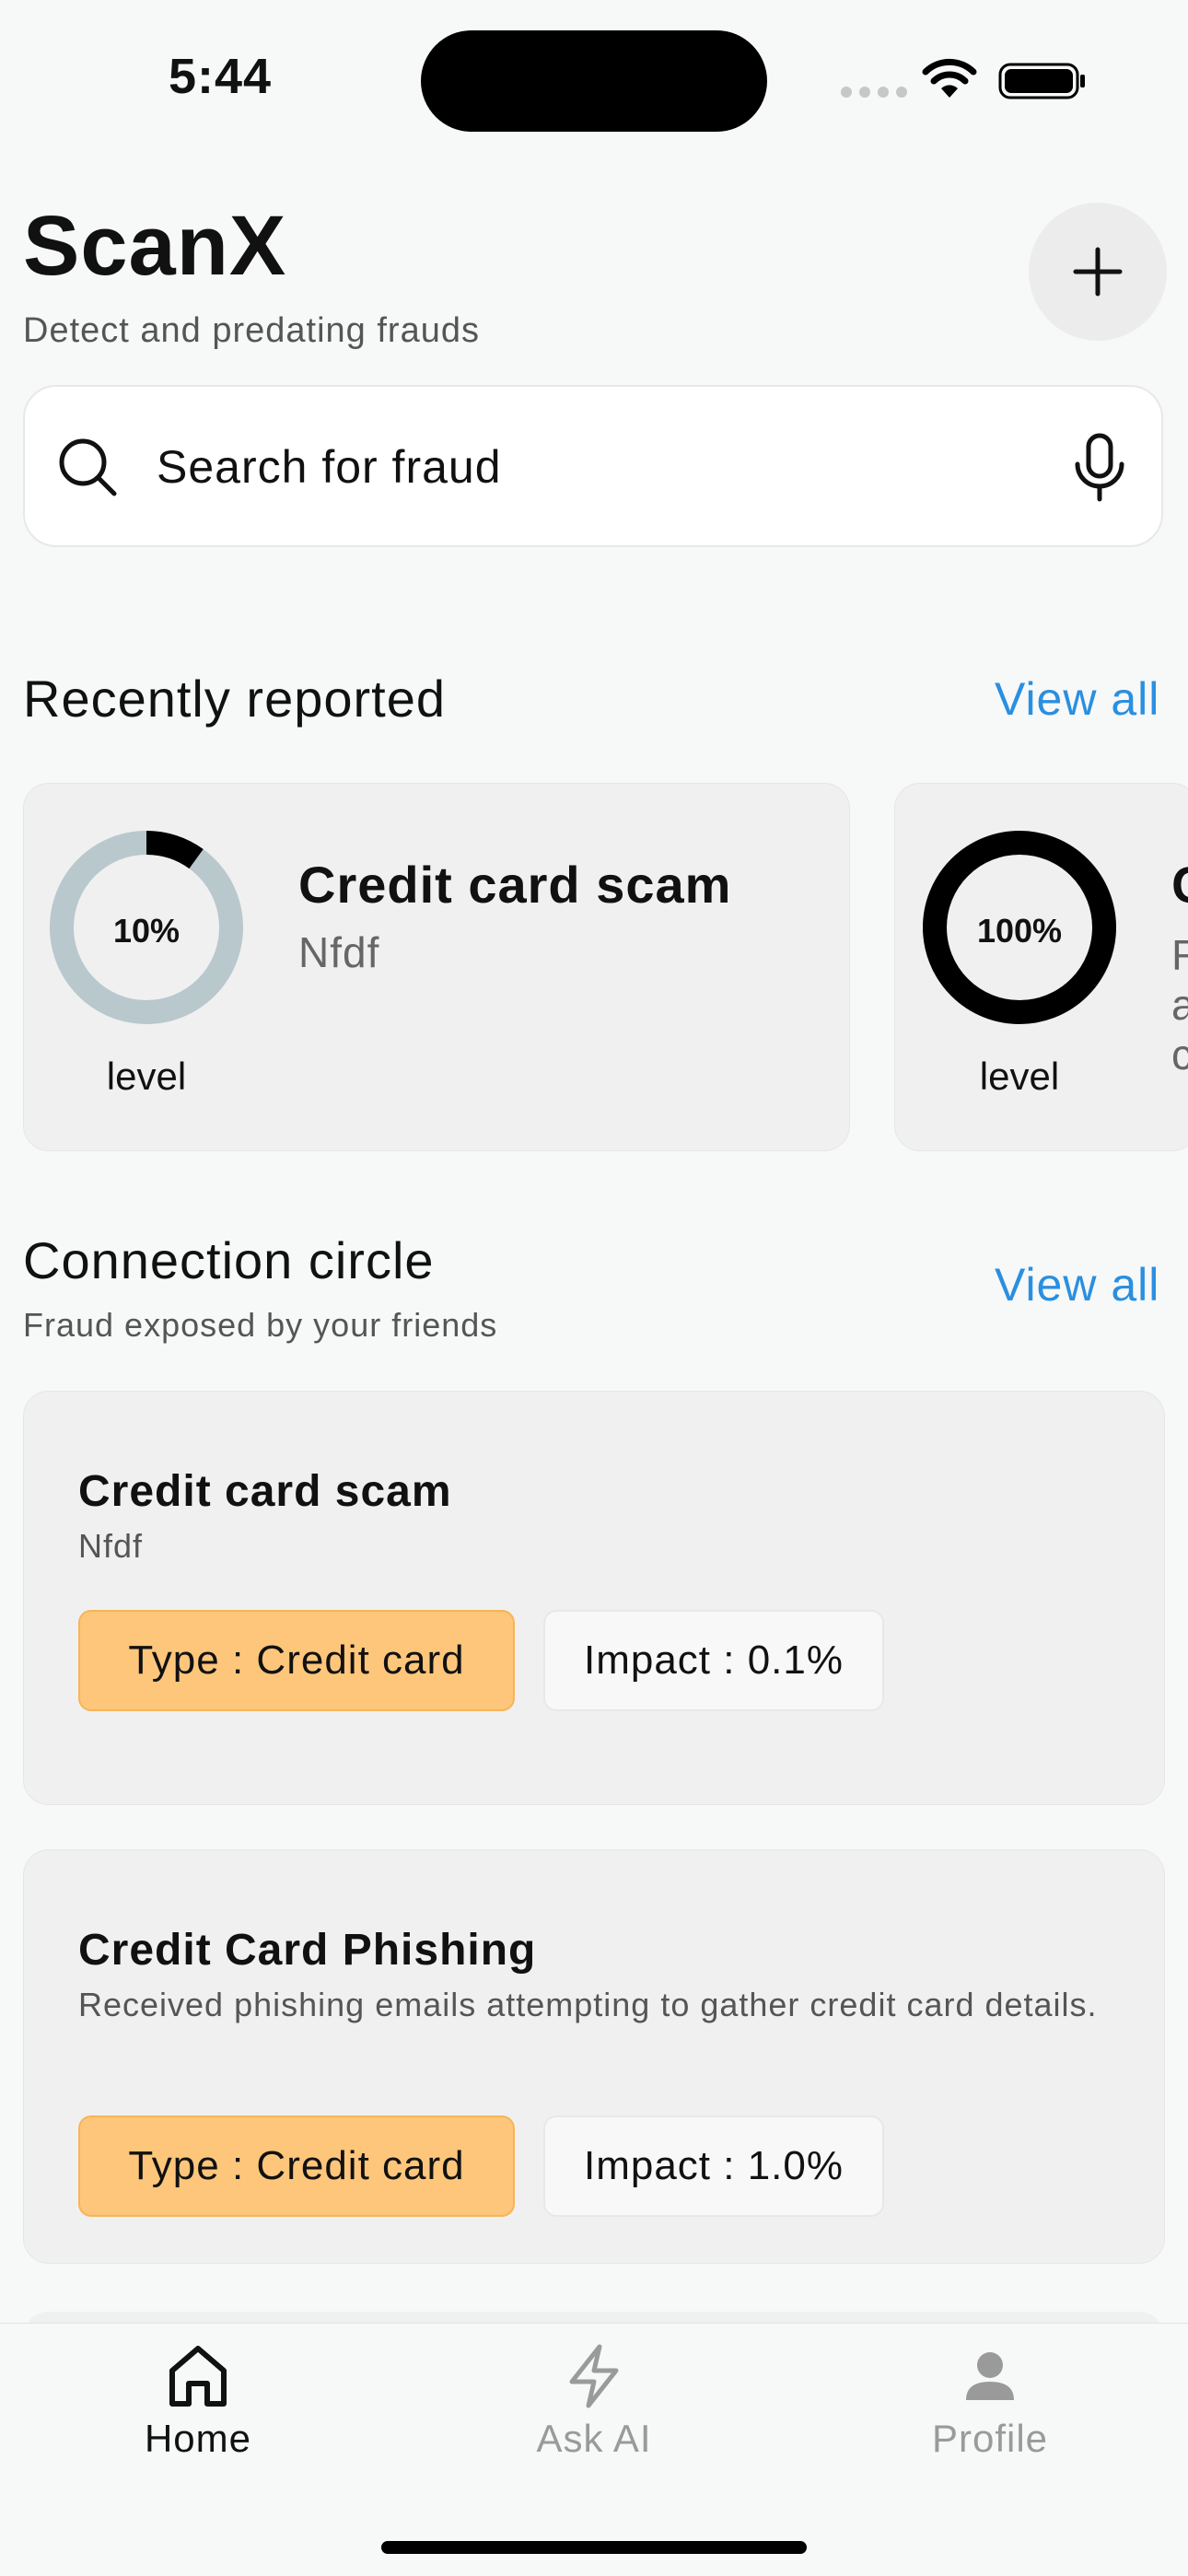 This screenshot has height=2576, width=1188. Describe the element at coordinates (235, 699) in the screenshot. I see `recently-reported-heading: Recently reported` at that location.